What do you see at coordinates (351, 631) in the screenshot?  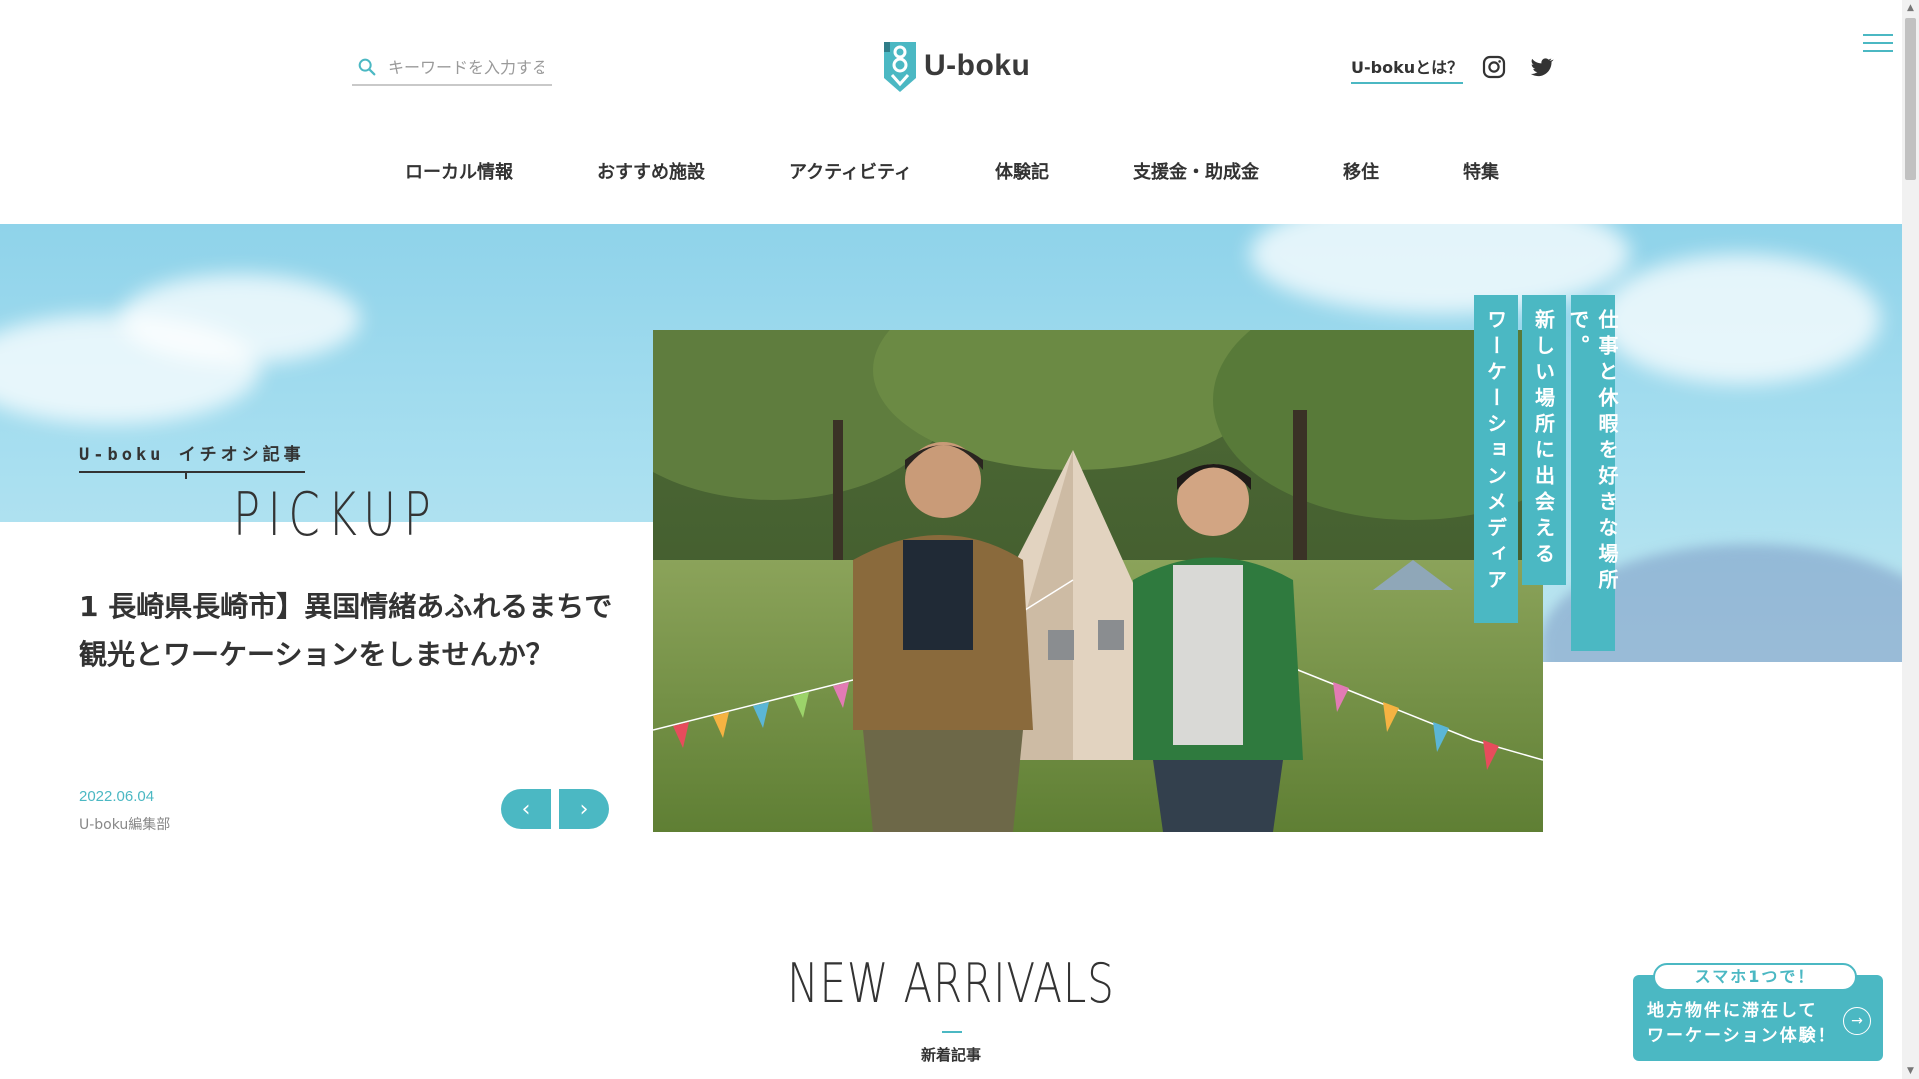 I see `pickup-article-title: 1 長崎県長崎市】異国情緒あふれるまちで観光とワーケーションをしませんか？` at bounding box center [351, 631].